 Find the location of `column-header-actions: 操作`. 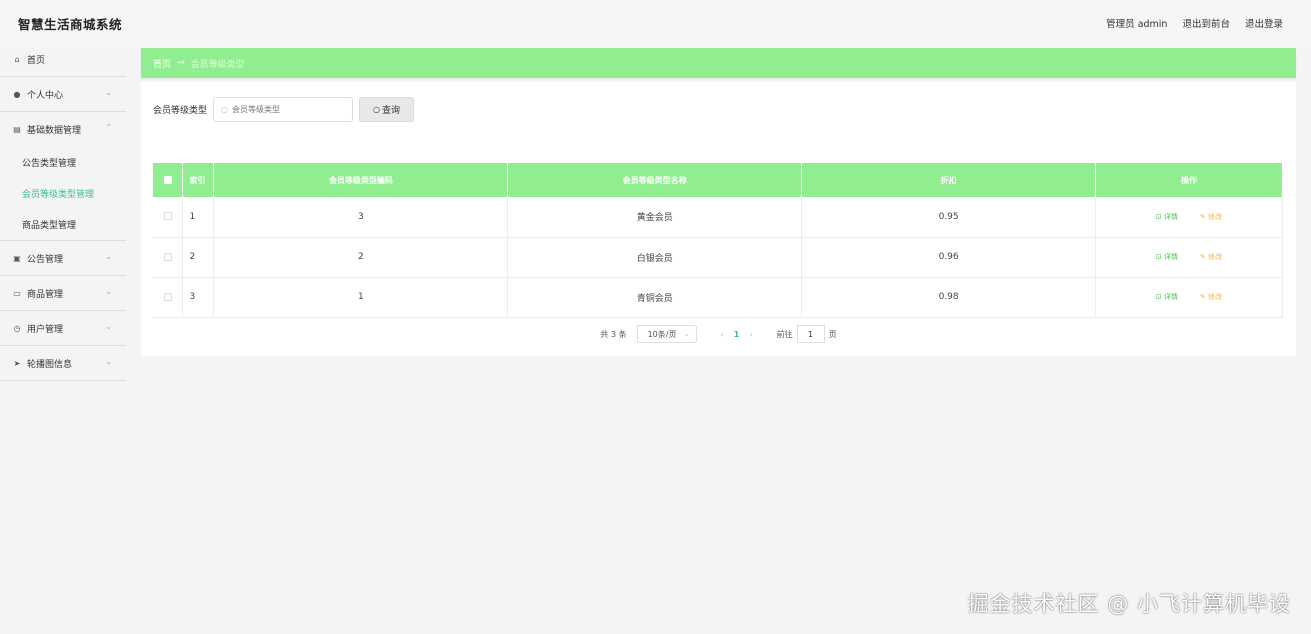

column-header-actions: 操作 is located at coordinates (1189, 180).